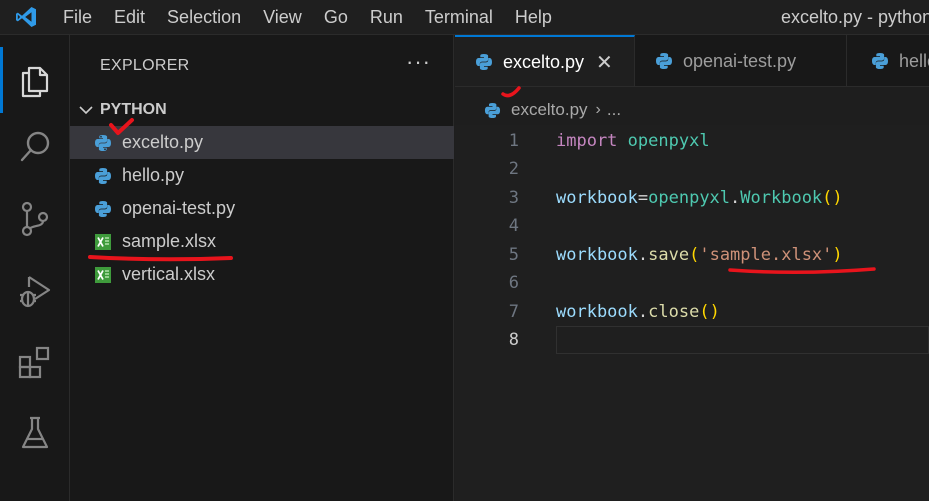  Describe the element at coordinates (549, 110) in the screenshot. I see `breadcrumb-file: excelto.py` at that location.